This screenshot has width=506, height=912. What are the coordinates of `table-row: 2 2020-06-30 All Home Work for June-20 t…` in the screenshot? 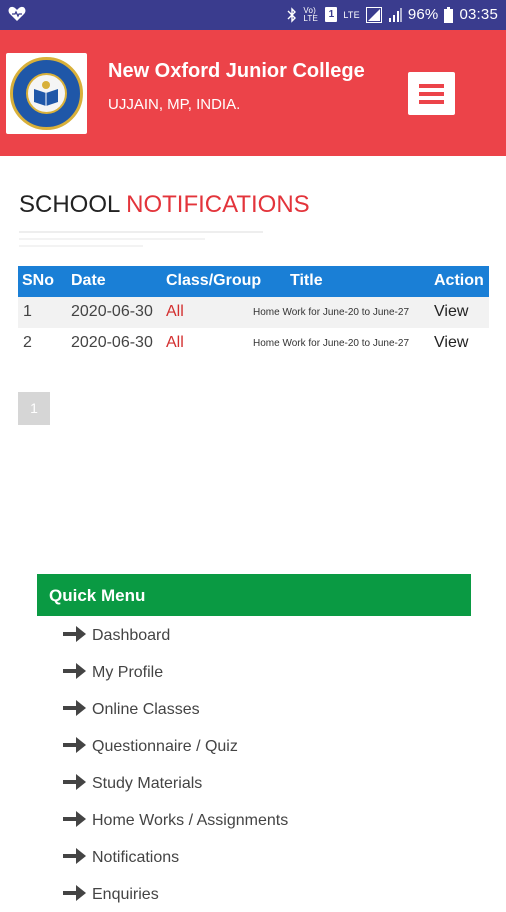 It's located at (253, 343).